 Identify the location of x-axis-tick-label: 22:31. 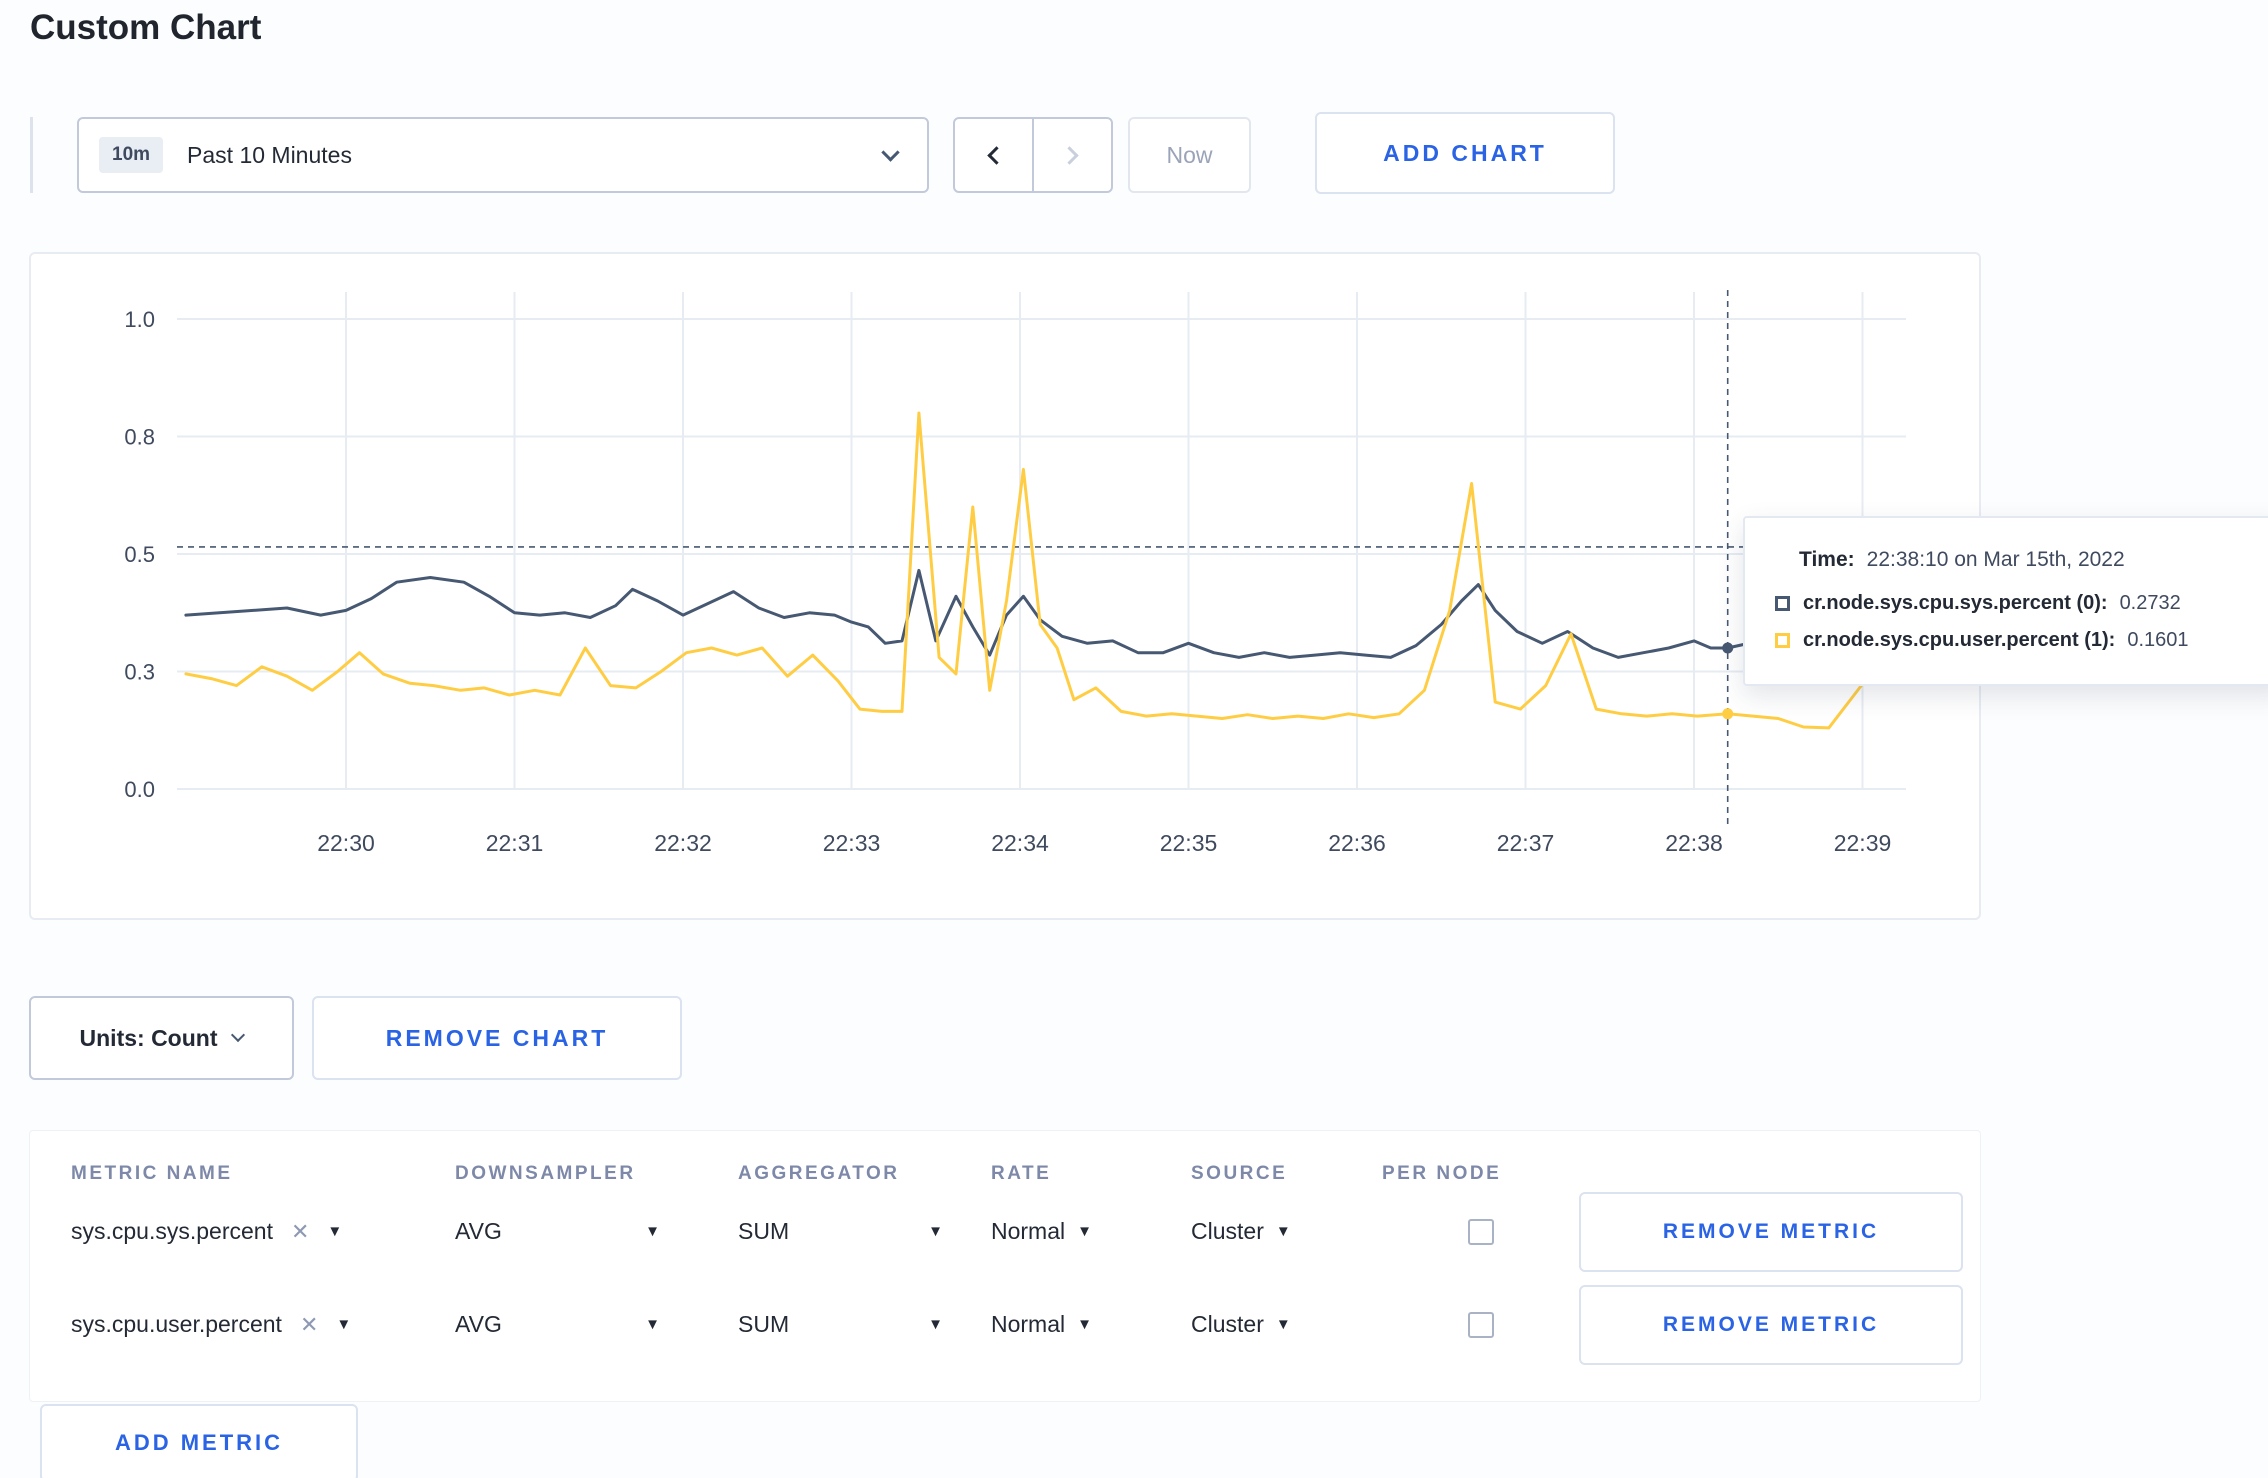
(515, 843).